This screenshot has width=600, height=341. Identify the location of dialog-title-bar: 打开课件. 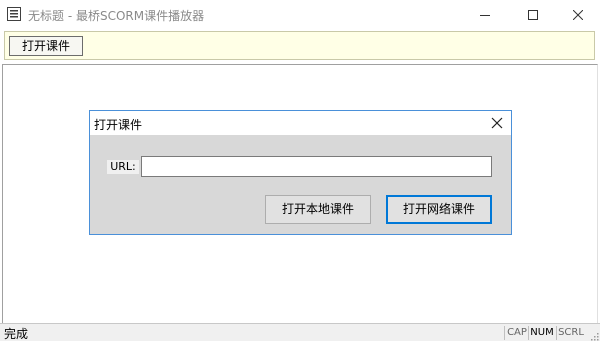
(300, 123).